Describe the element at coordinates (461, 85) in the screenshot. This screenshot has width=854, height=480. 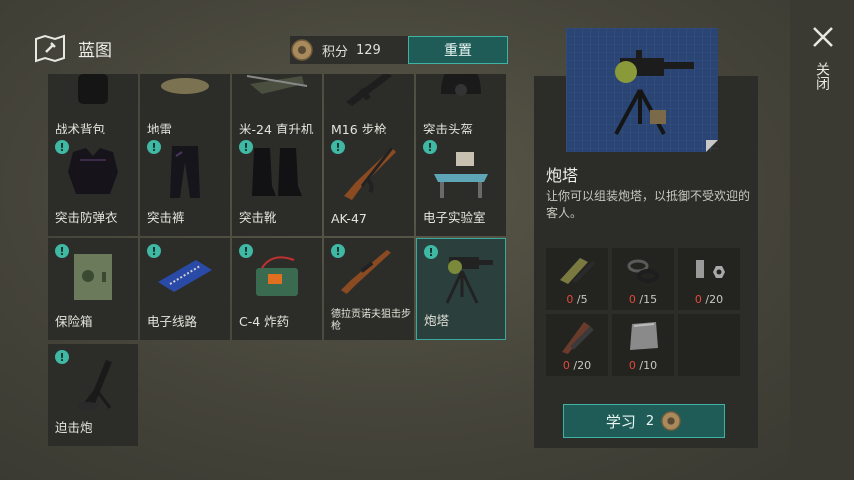
I see `helmet-icon` at that location.